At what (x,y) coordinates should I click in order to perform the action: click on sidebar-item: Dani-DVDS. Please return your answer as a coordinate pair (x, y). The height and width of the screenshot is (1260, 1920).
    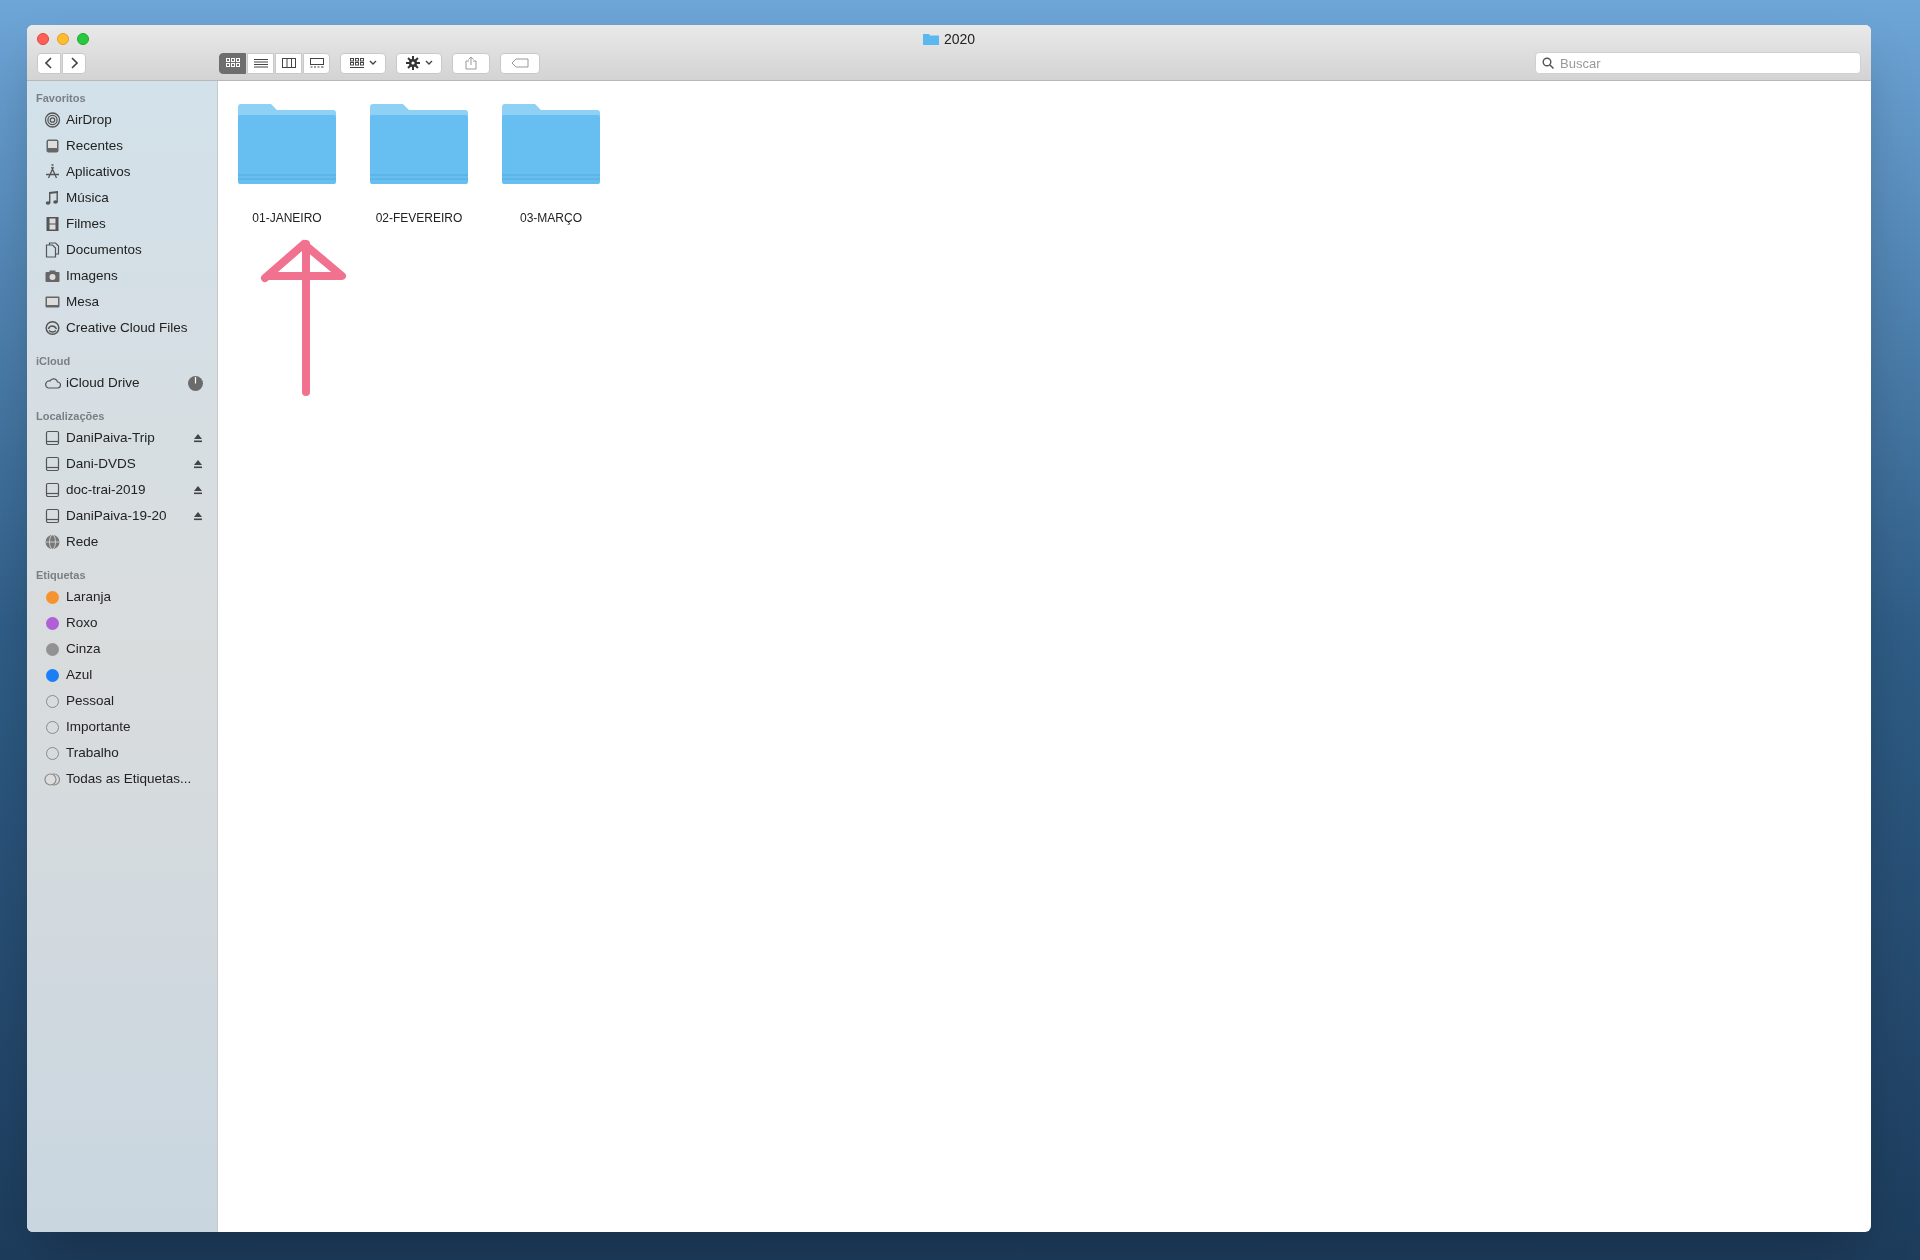
    Looking at the image, I should click on (119, 464).